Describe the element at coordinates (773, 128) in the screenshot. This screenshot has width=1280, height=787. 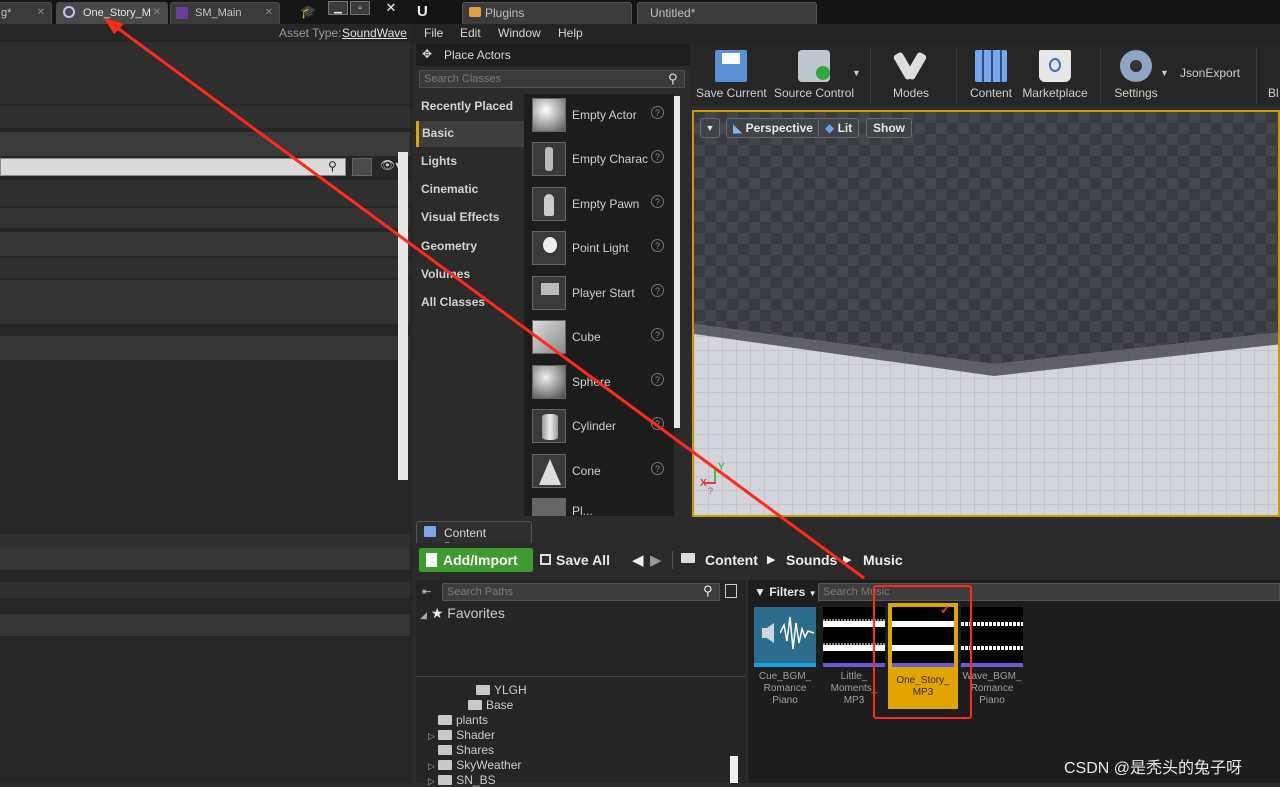
I see `perspective-dropdown: ◣ Perspective` at that location.